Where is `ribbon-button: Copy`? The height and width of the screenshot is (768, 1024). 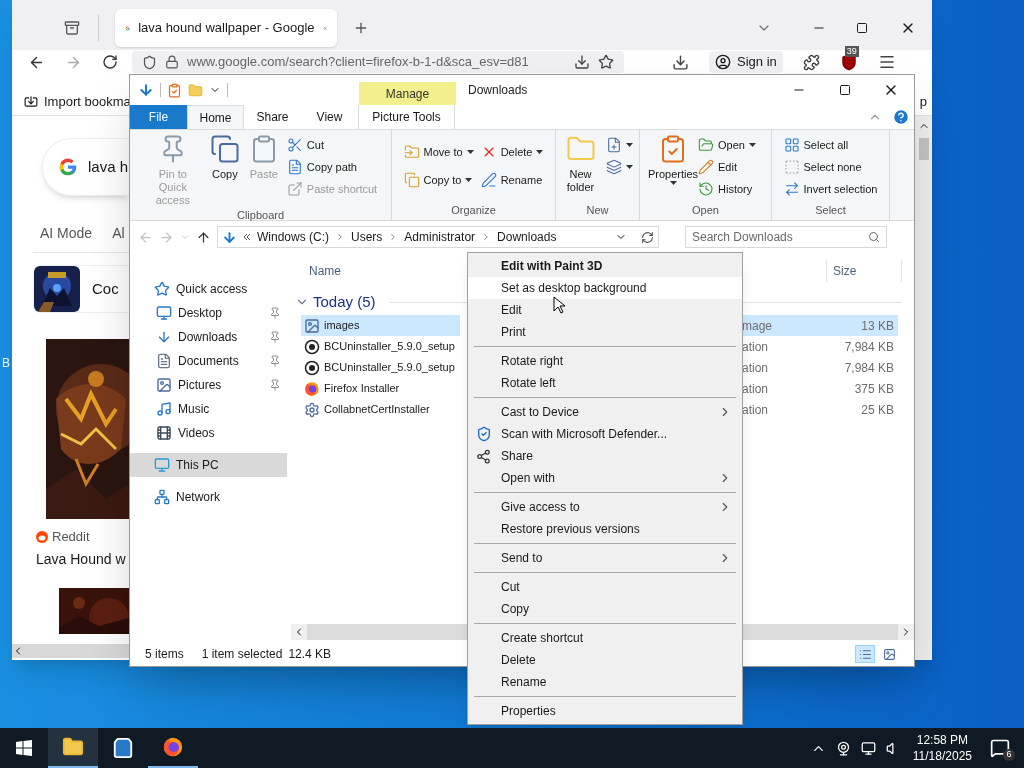 ribbon-button: Copy is located at coordinates (224, 168).